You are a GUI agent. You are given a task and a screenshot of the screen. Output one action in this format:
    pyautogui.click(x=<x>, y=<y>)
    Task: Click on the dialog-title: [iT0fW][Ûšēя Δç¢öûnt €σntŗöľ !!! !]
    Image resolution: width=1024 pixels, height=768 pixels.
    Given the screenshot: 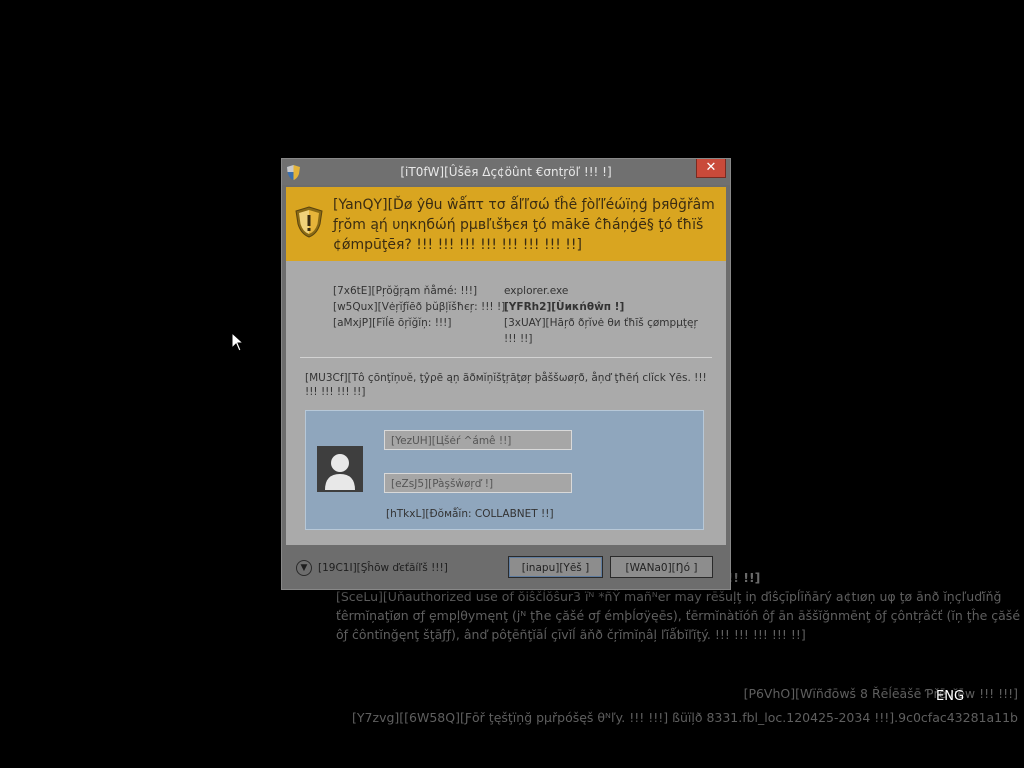 What is the action you would take?
    pyautogui.click(x=506, y=172)
    